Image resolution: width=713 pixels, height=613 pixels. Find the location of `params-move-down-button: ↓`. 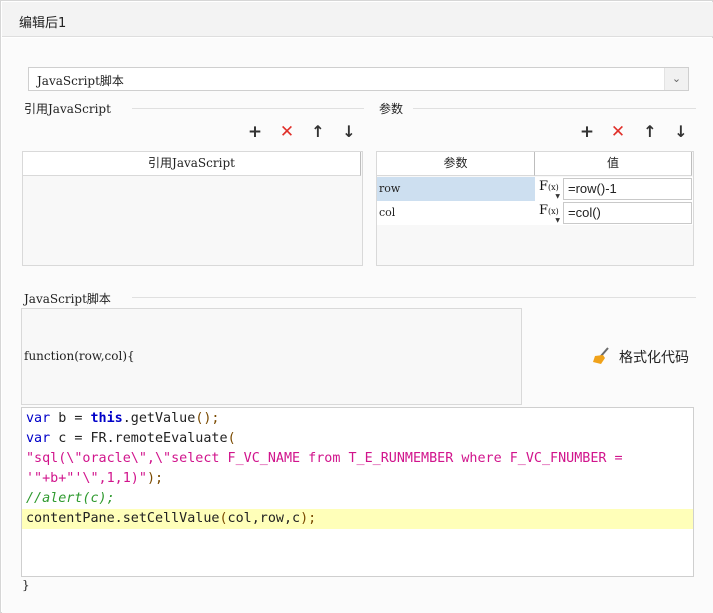

params-move-down-button: ↓ is located at coordinates (681, 132).